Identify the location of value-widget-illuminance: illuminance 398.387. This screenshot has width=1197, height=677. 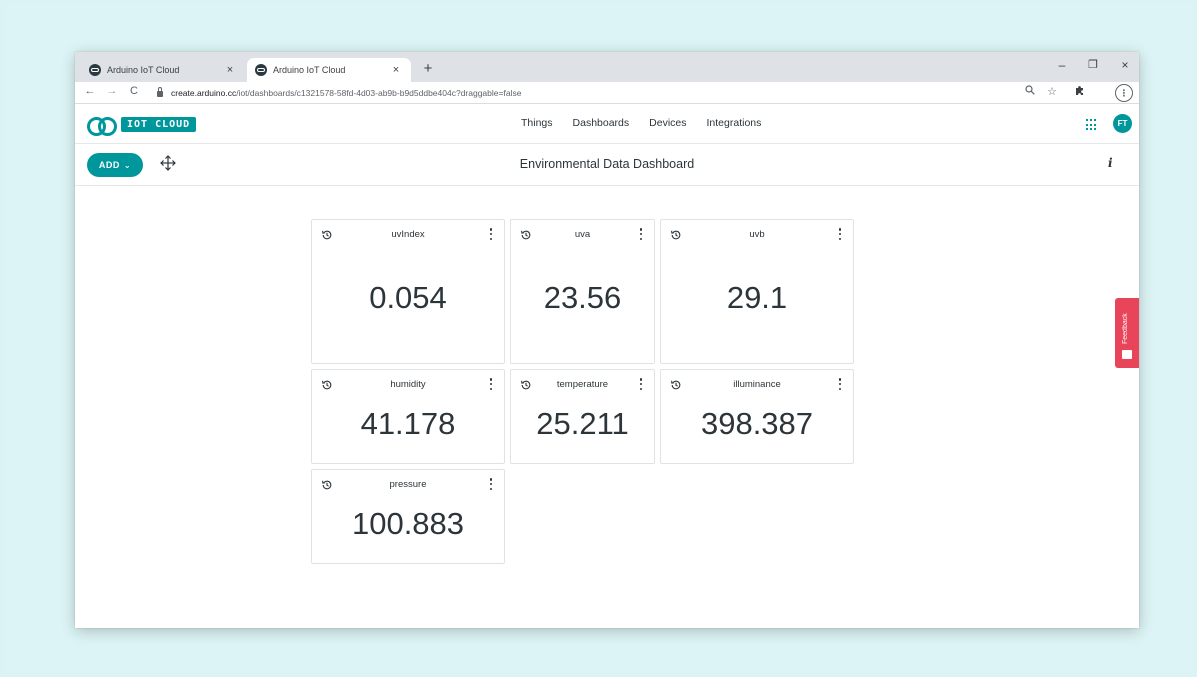
(757, 416).